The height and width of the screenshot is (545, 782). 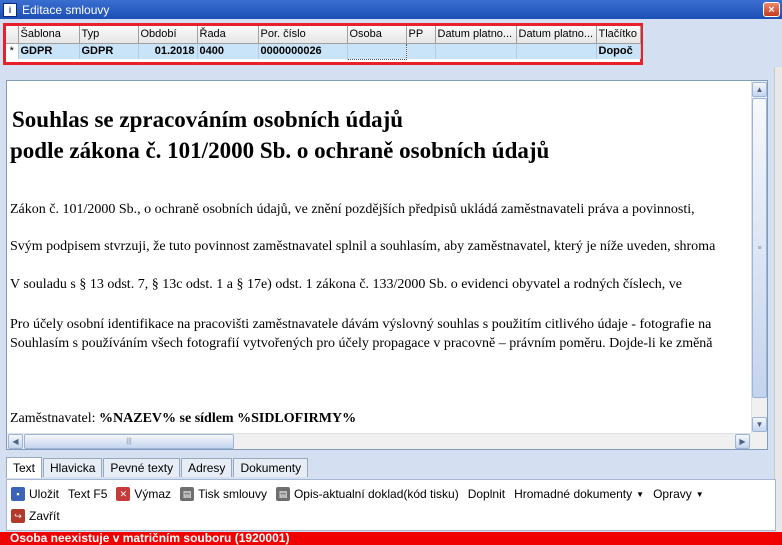 I want to click on row-indicator: *, so click(x=12, y=51).